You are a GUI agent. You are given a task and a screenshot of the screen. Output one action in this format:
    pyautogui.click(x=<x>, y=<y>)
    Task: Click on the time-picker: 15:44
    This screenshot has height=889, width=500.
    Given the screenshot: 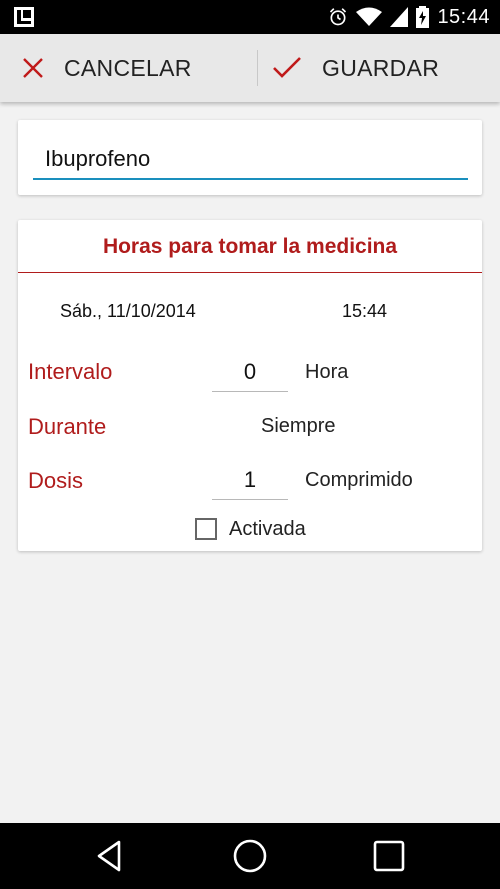 What is the action you would take?
    pyautogui.click(x=364, y=311)
    